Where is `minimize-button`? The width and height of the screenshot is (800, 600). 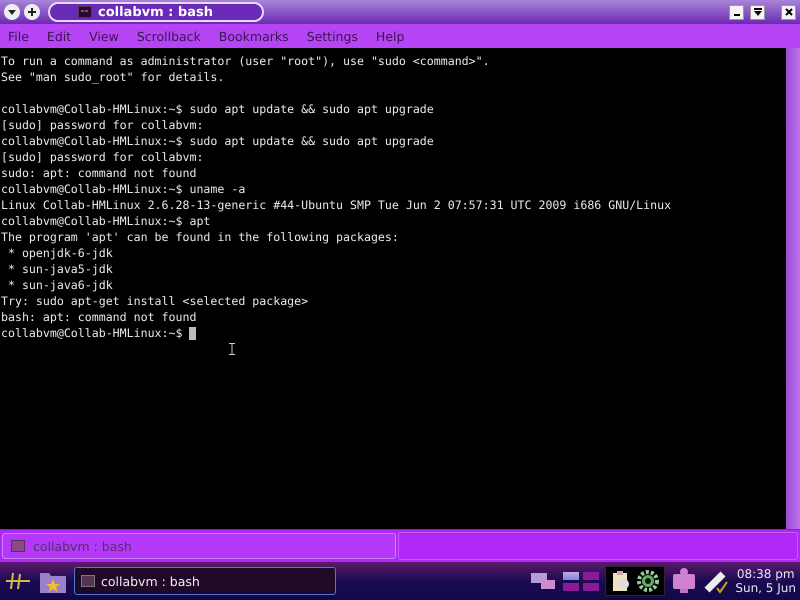
minimize-button is located at coordinates (736, 12).